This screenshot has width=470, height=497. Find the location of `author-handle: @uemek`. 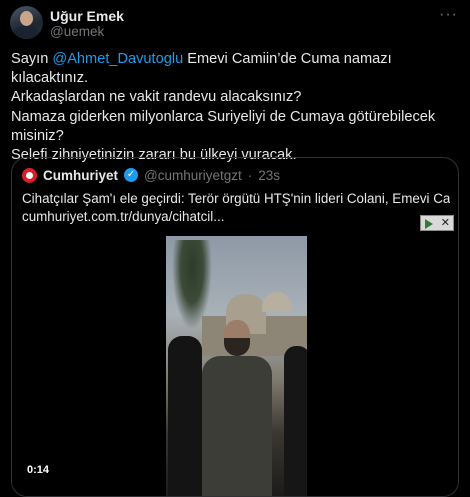

author-handle: @uemek is located at coordinates (77, 31).